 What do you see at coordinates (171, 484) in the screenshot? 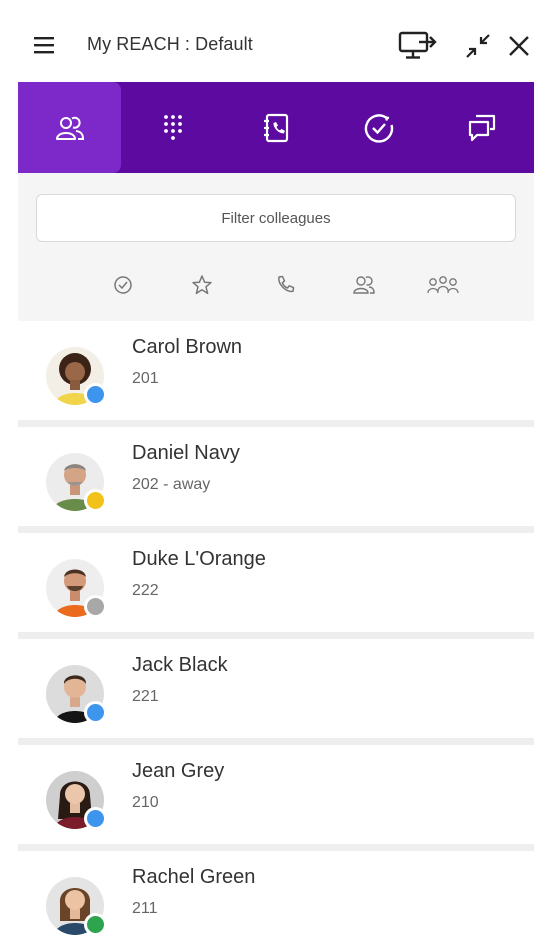
I see `contact-extension: 202 - away` at bounding box center [171, 484].